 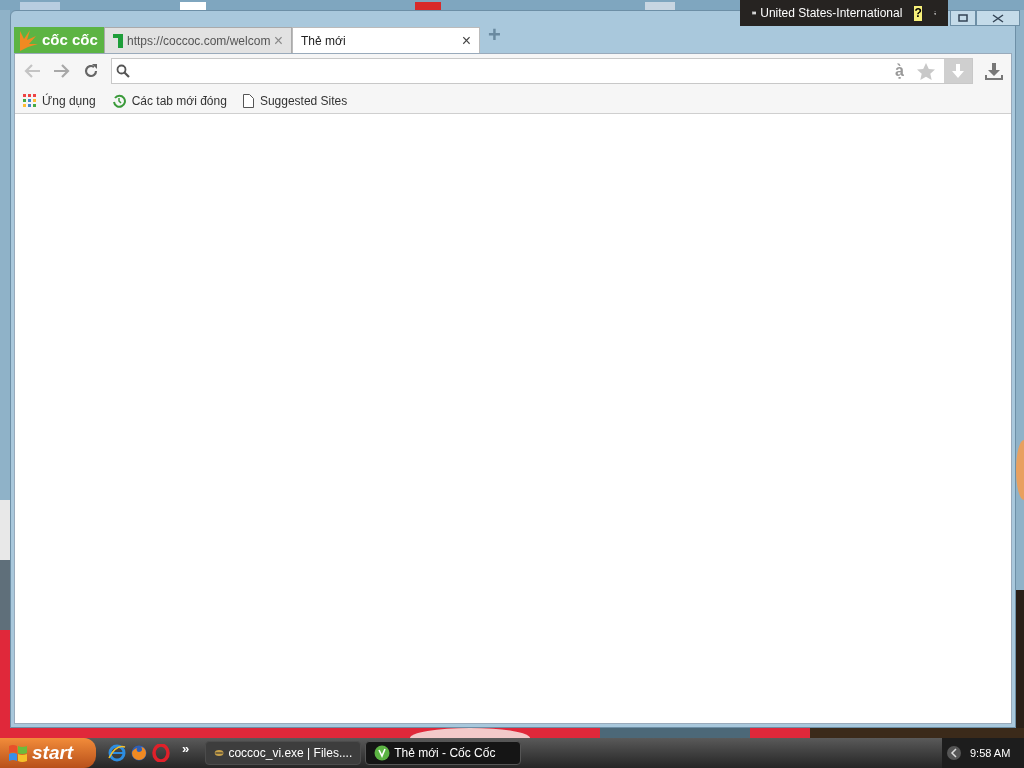 What do you see at coordinates (754, 13) in the screenshot?
I see `keyboard-icon` at bounding box center [754, 13].